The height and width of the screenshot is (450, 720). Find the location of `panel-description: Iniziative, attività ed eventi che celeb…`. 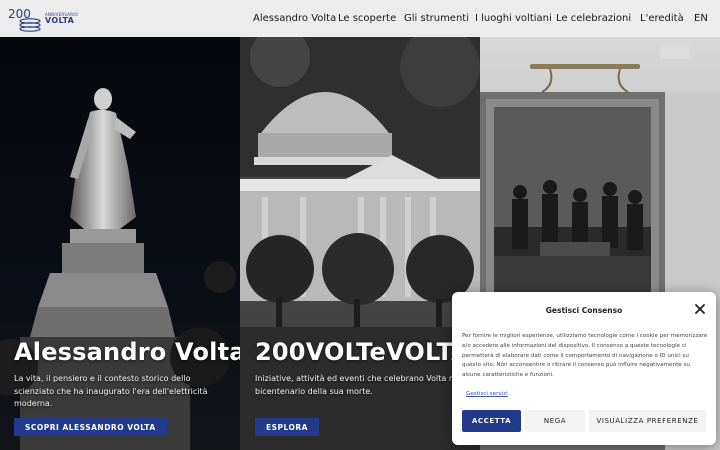

panel-description: Iniziative, attività ed eventi che celeb… is located at coordinates (358, 385).